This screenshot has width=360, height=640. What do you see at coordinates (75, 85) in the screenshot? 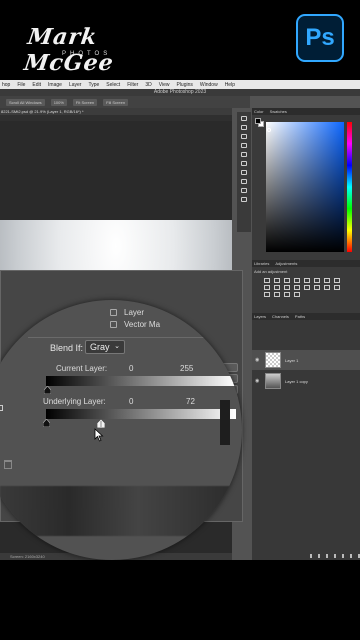
I see `menu-item: Layer` at bounding box center [75, 85].